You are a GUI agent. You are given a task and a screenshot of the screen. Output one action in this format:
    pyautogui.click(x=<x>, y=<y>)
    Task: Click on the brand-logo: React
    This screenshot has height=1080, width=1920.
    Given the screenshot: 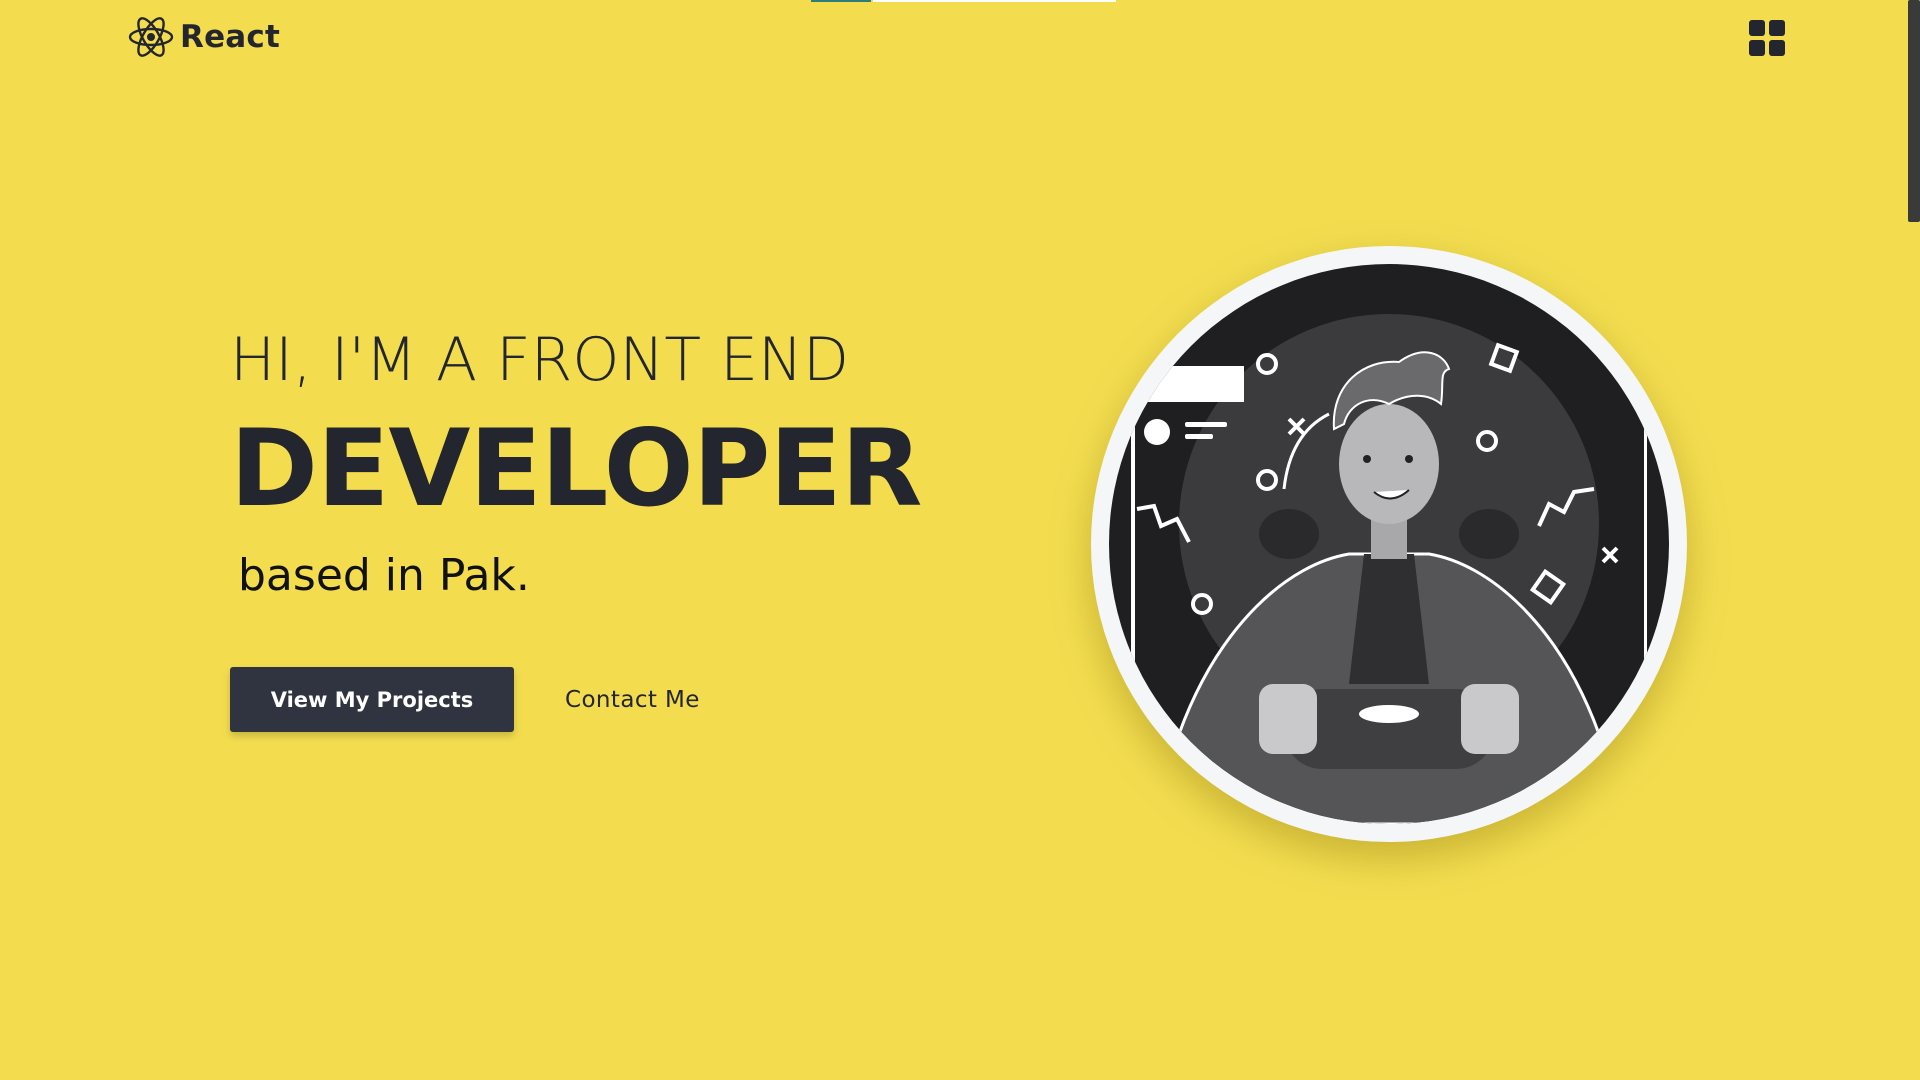 What is the action you would take?
    pyautogui.click(x=204, y=37)
    